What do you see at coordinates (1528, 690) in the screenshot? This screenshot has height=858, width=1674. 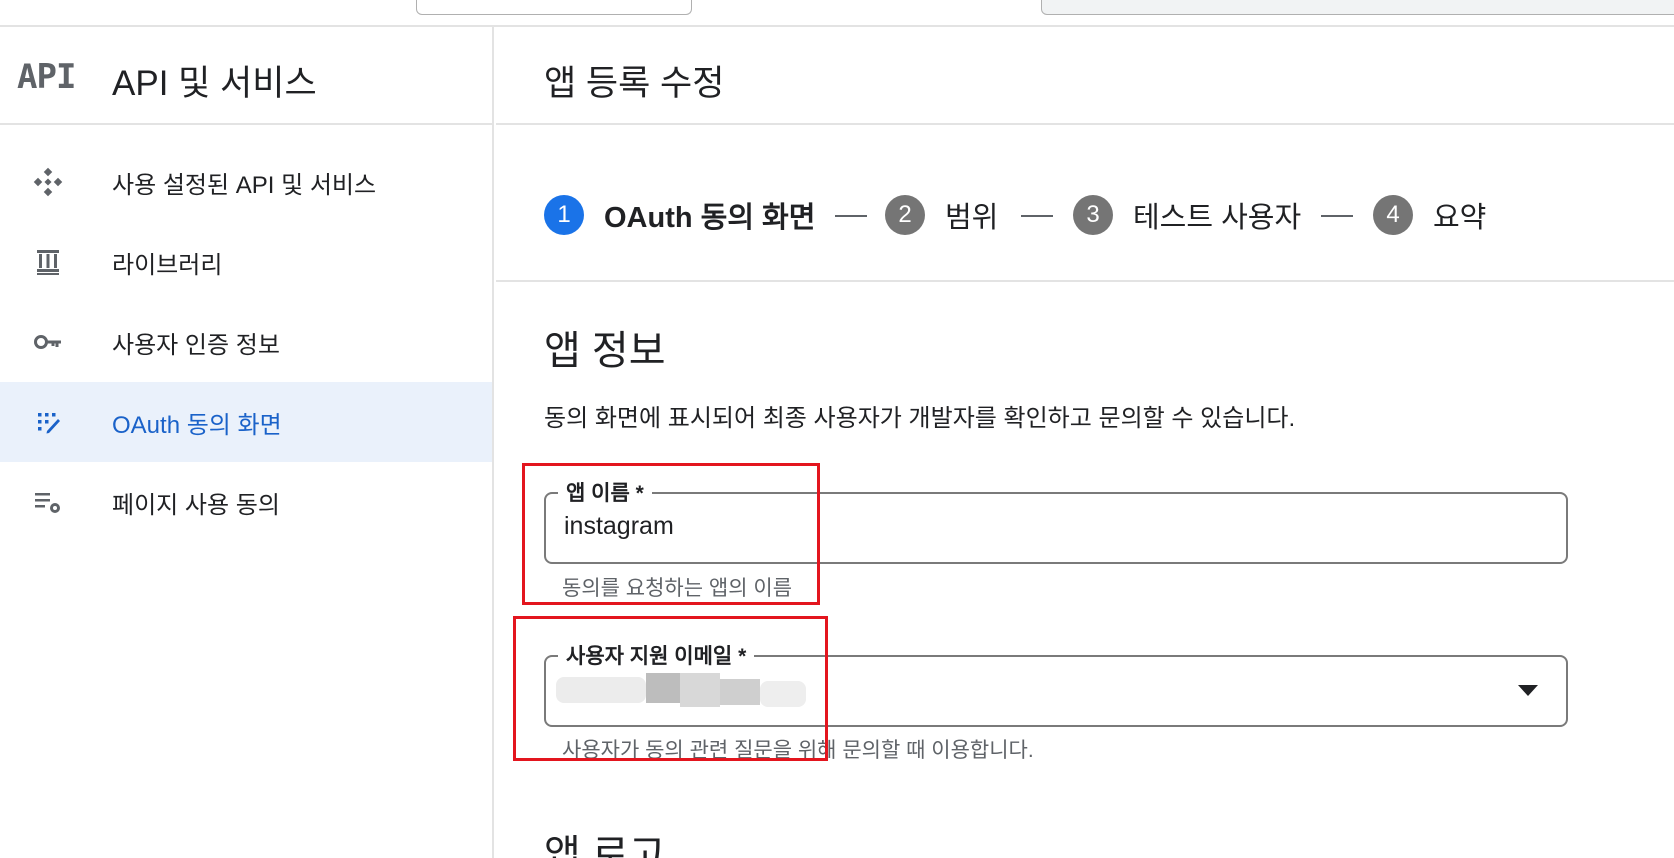 I see `chevron-down-icon` at bounding box center [1528, 690].